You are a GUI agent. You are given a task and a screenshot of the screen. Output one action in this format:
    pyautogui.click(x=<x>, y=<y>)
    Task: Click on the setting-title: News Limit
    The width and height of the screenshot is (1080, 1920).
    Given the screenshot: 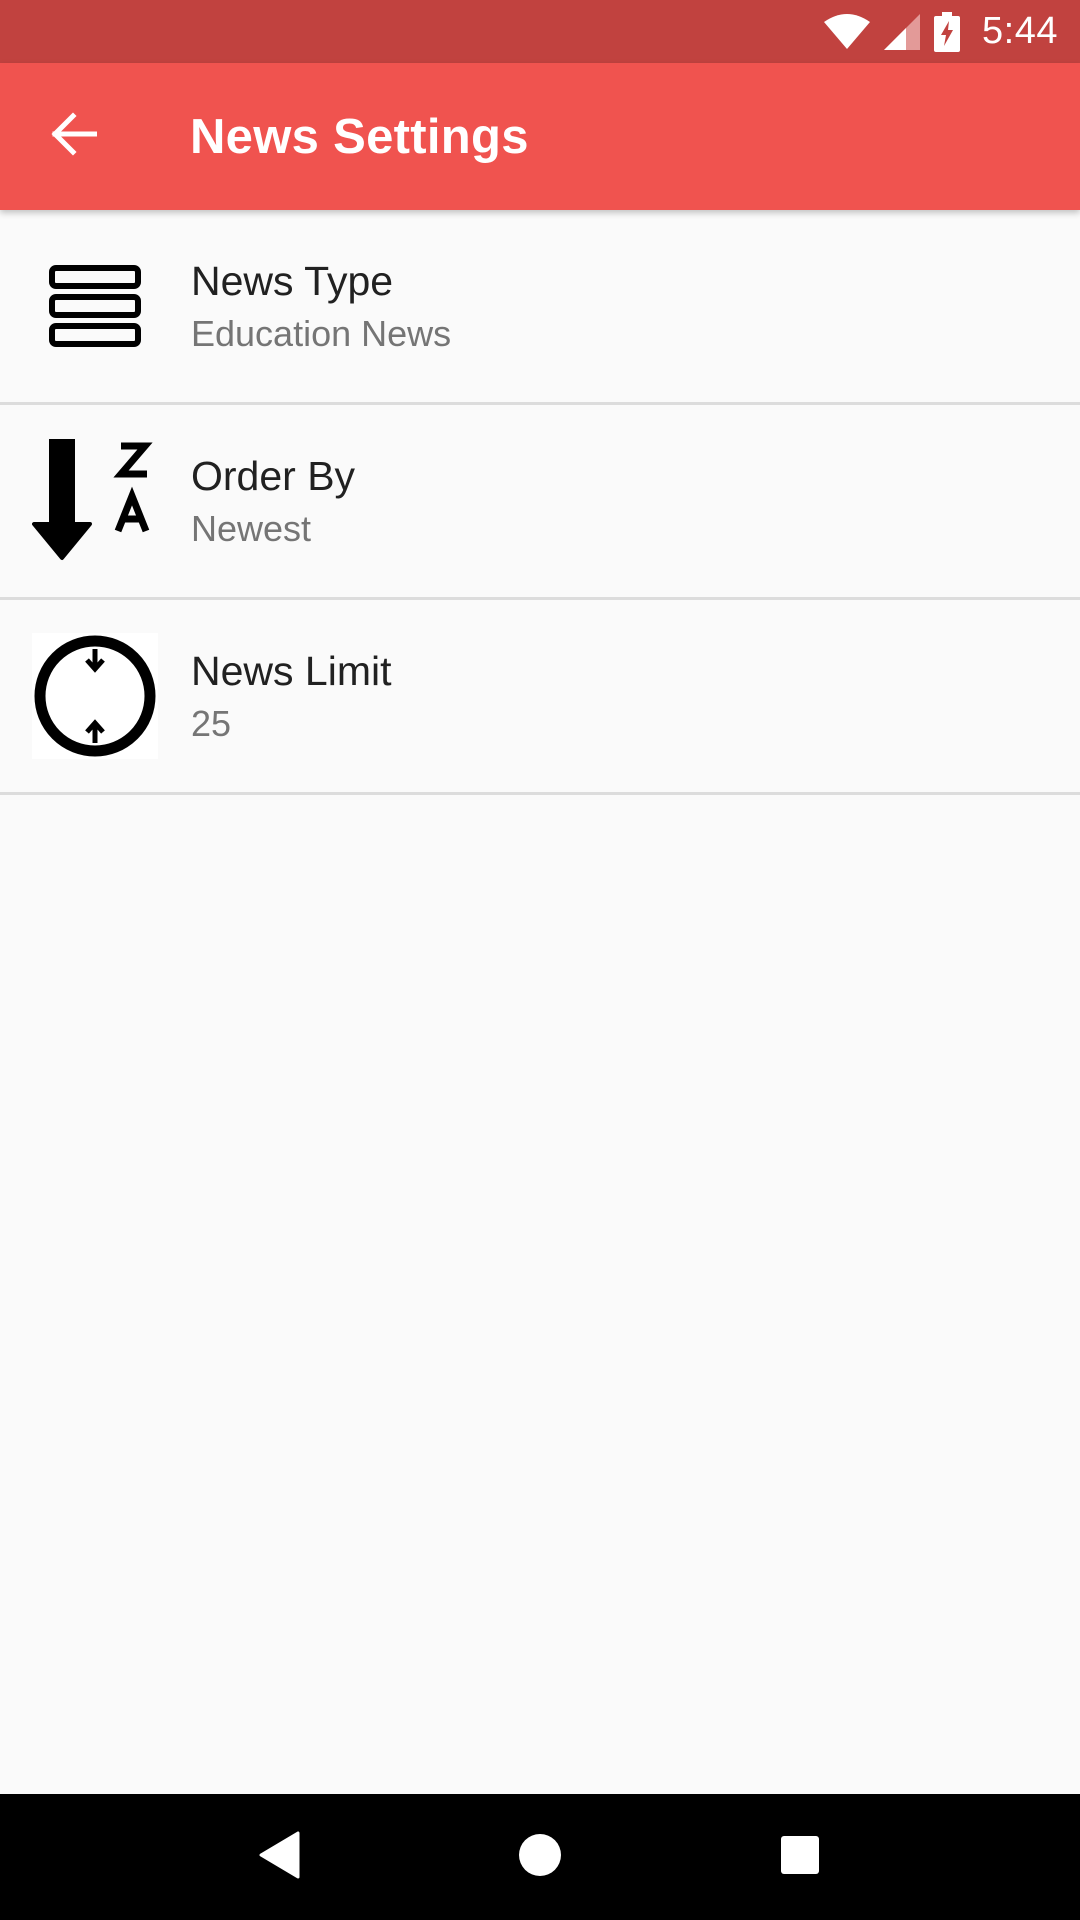 What is the action you would take?
    pyautogui.click(x=291, y=670)
    